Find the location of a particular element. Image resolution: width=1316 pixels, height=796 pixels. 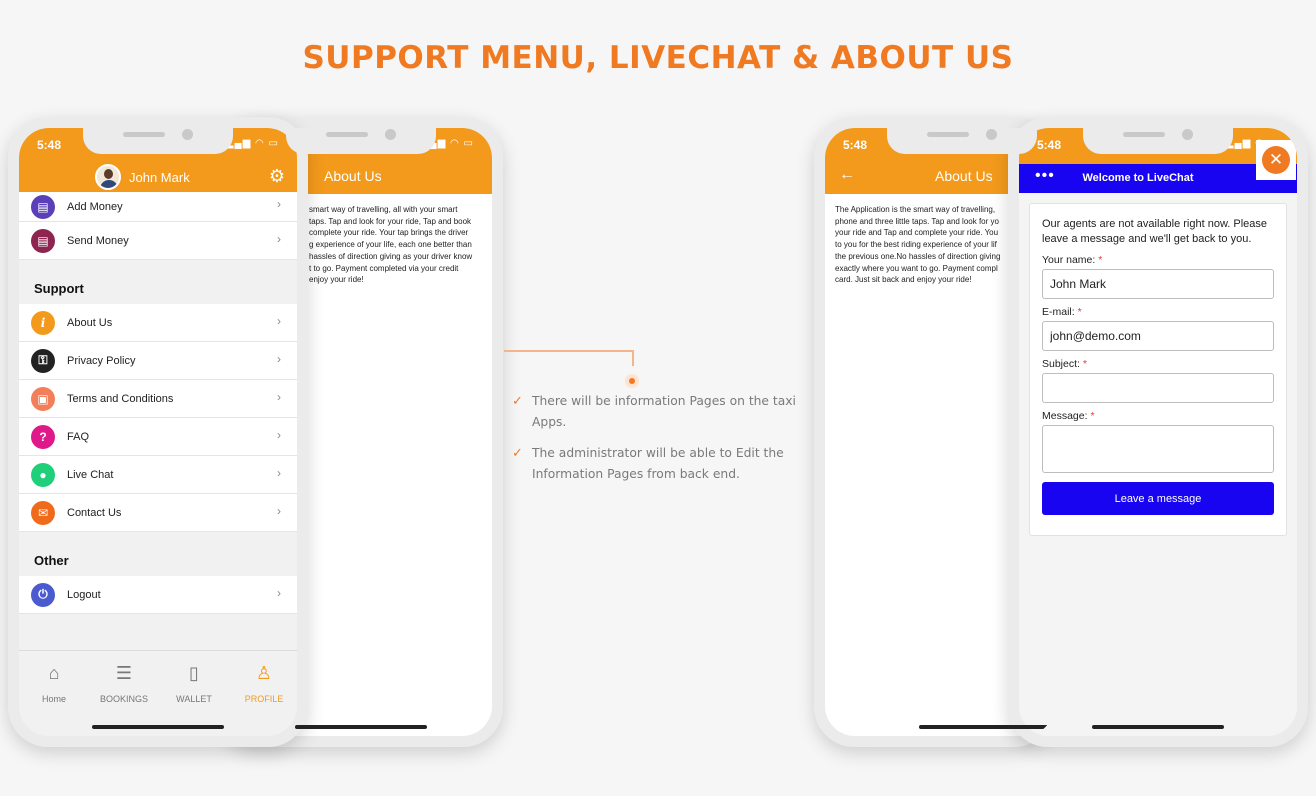

question-icon: ? is located at coordinates (43, 436).